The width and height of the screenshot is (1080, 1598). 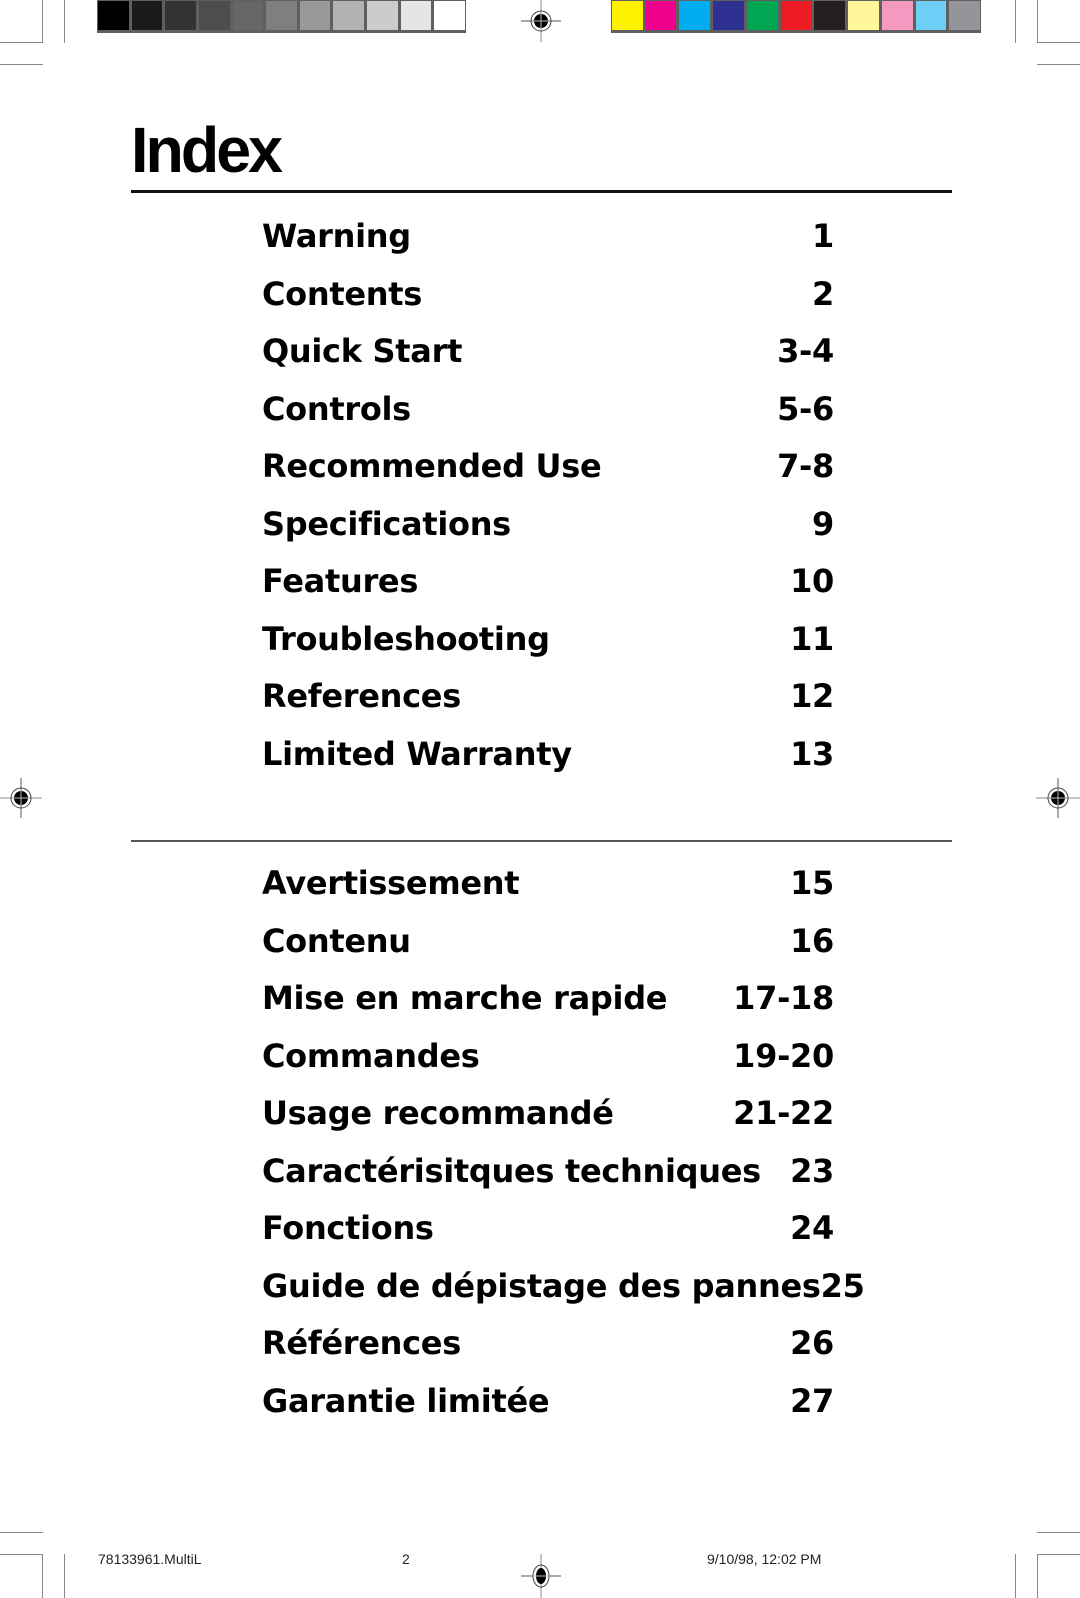 I want to click on index-entry: Specifications 9, so click(x=548, y=528).